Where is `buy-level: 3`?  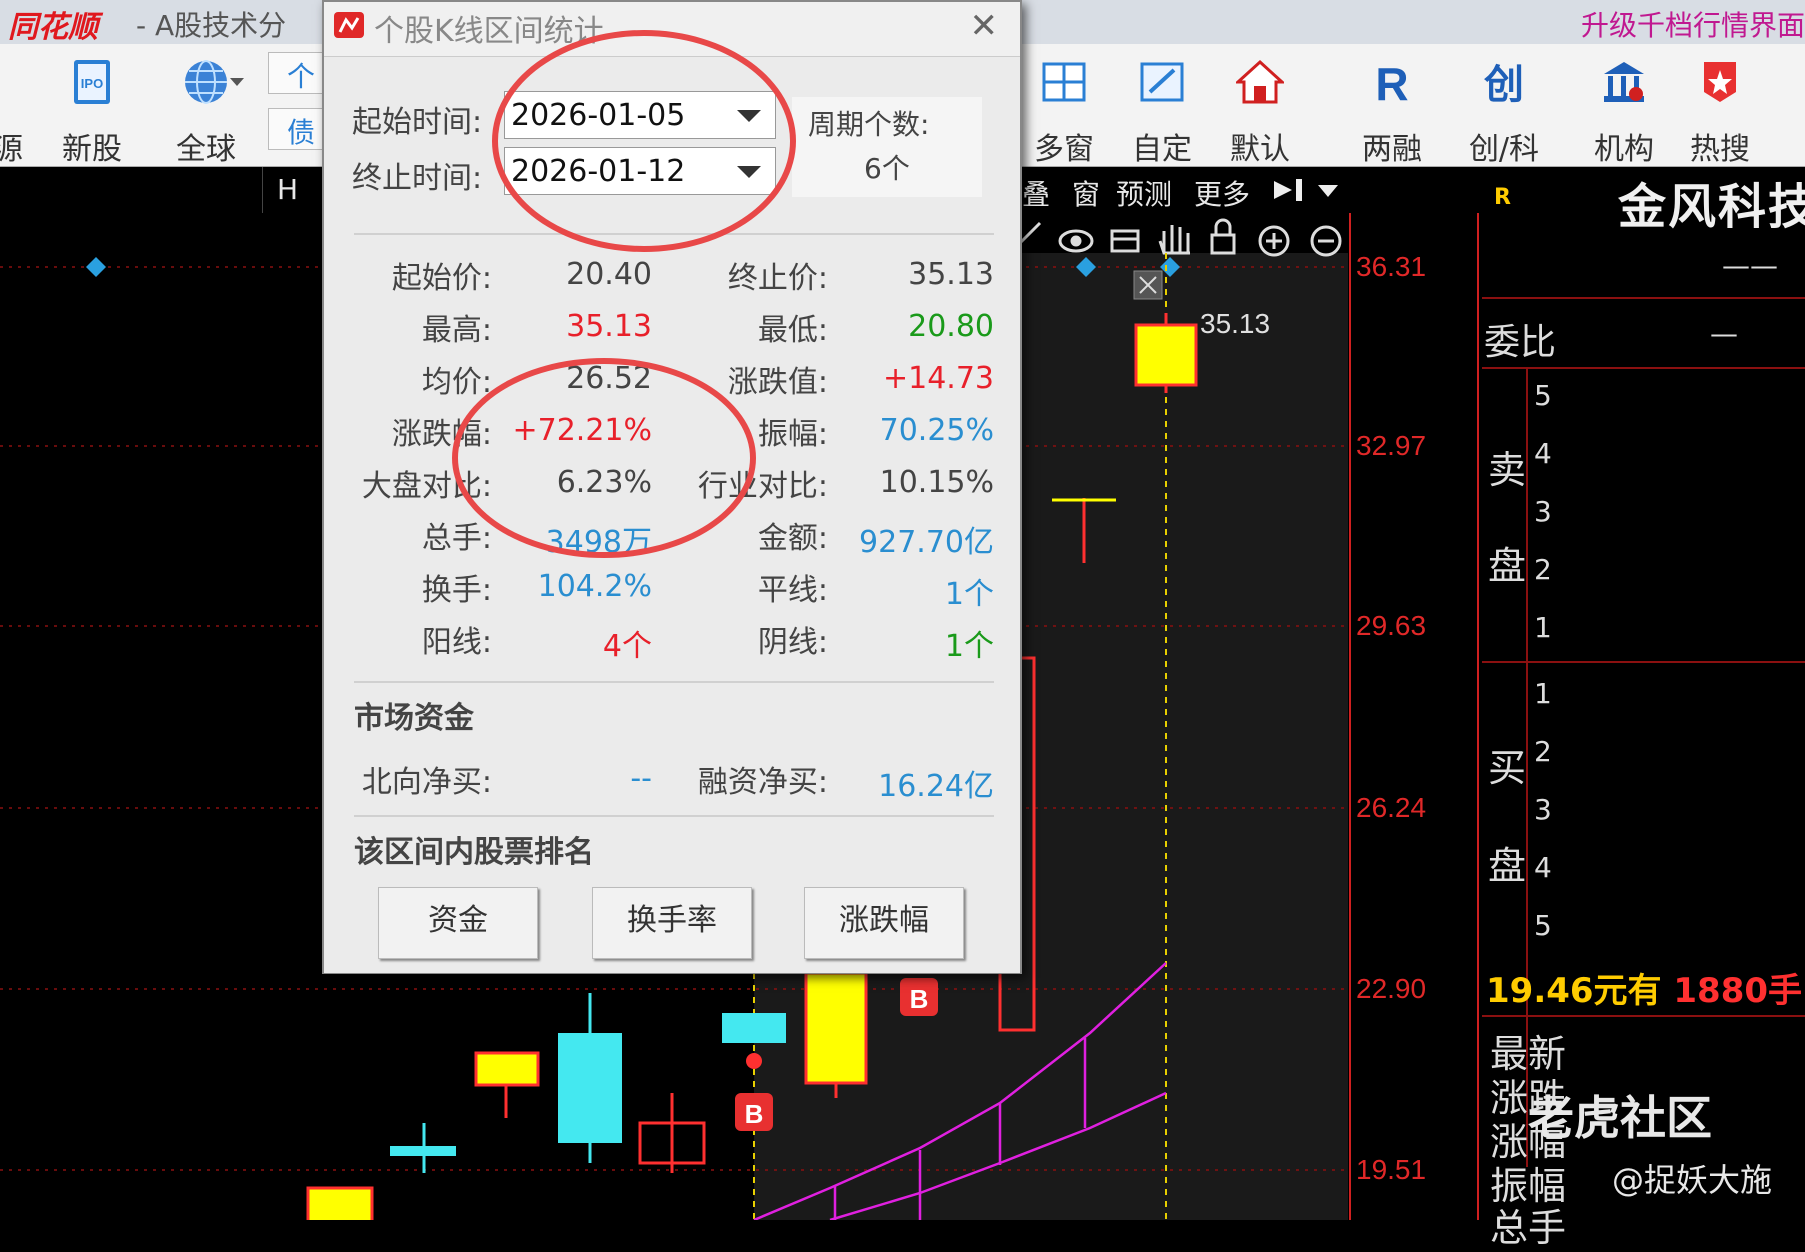 buy-level: 3 is located at coordinates (1543, 809).